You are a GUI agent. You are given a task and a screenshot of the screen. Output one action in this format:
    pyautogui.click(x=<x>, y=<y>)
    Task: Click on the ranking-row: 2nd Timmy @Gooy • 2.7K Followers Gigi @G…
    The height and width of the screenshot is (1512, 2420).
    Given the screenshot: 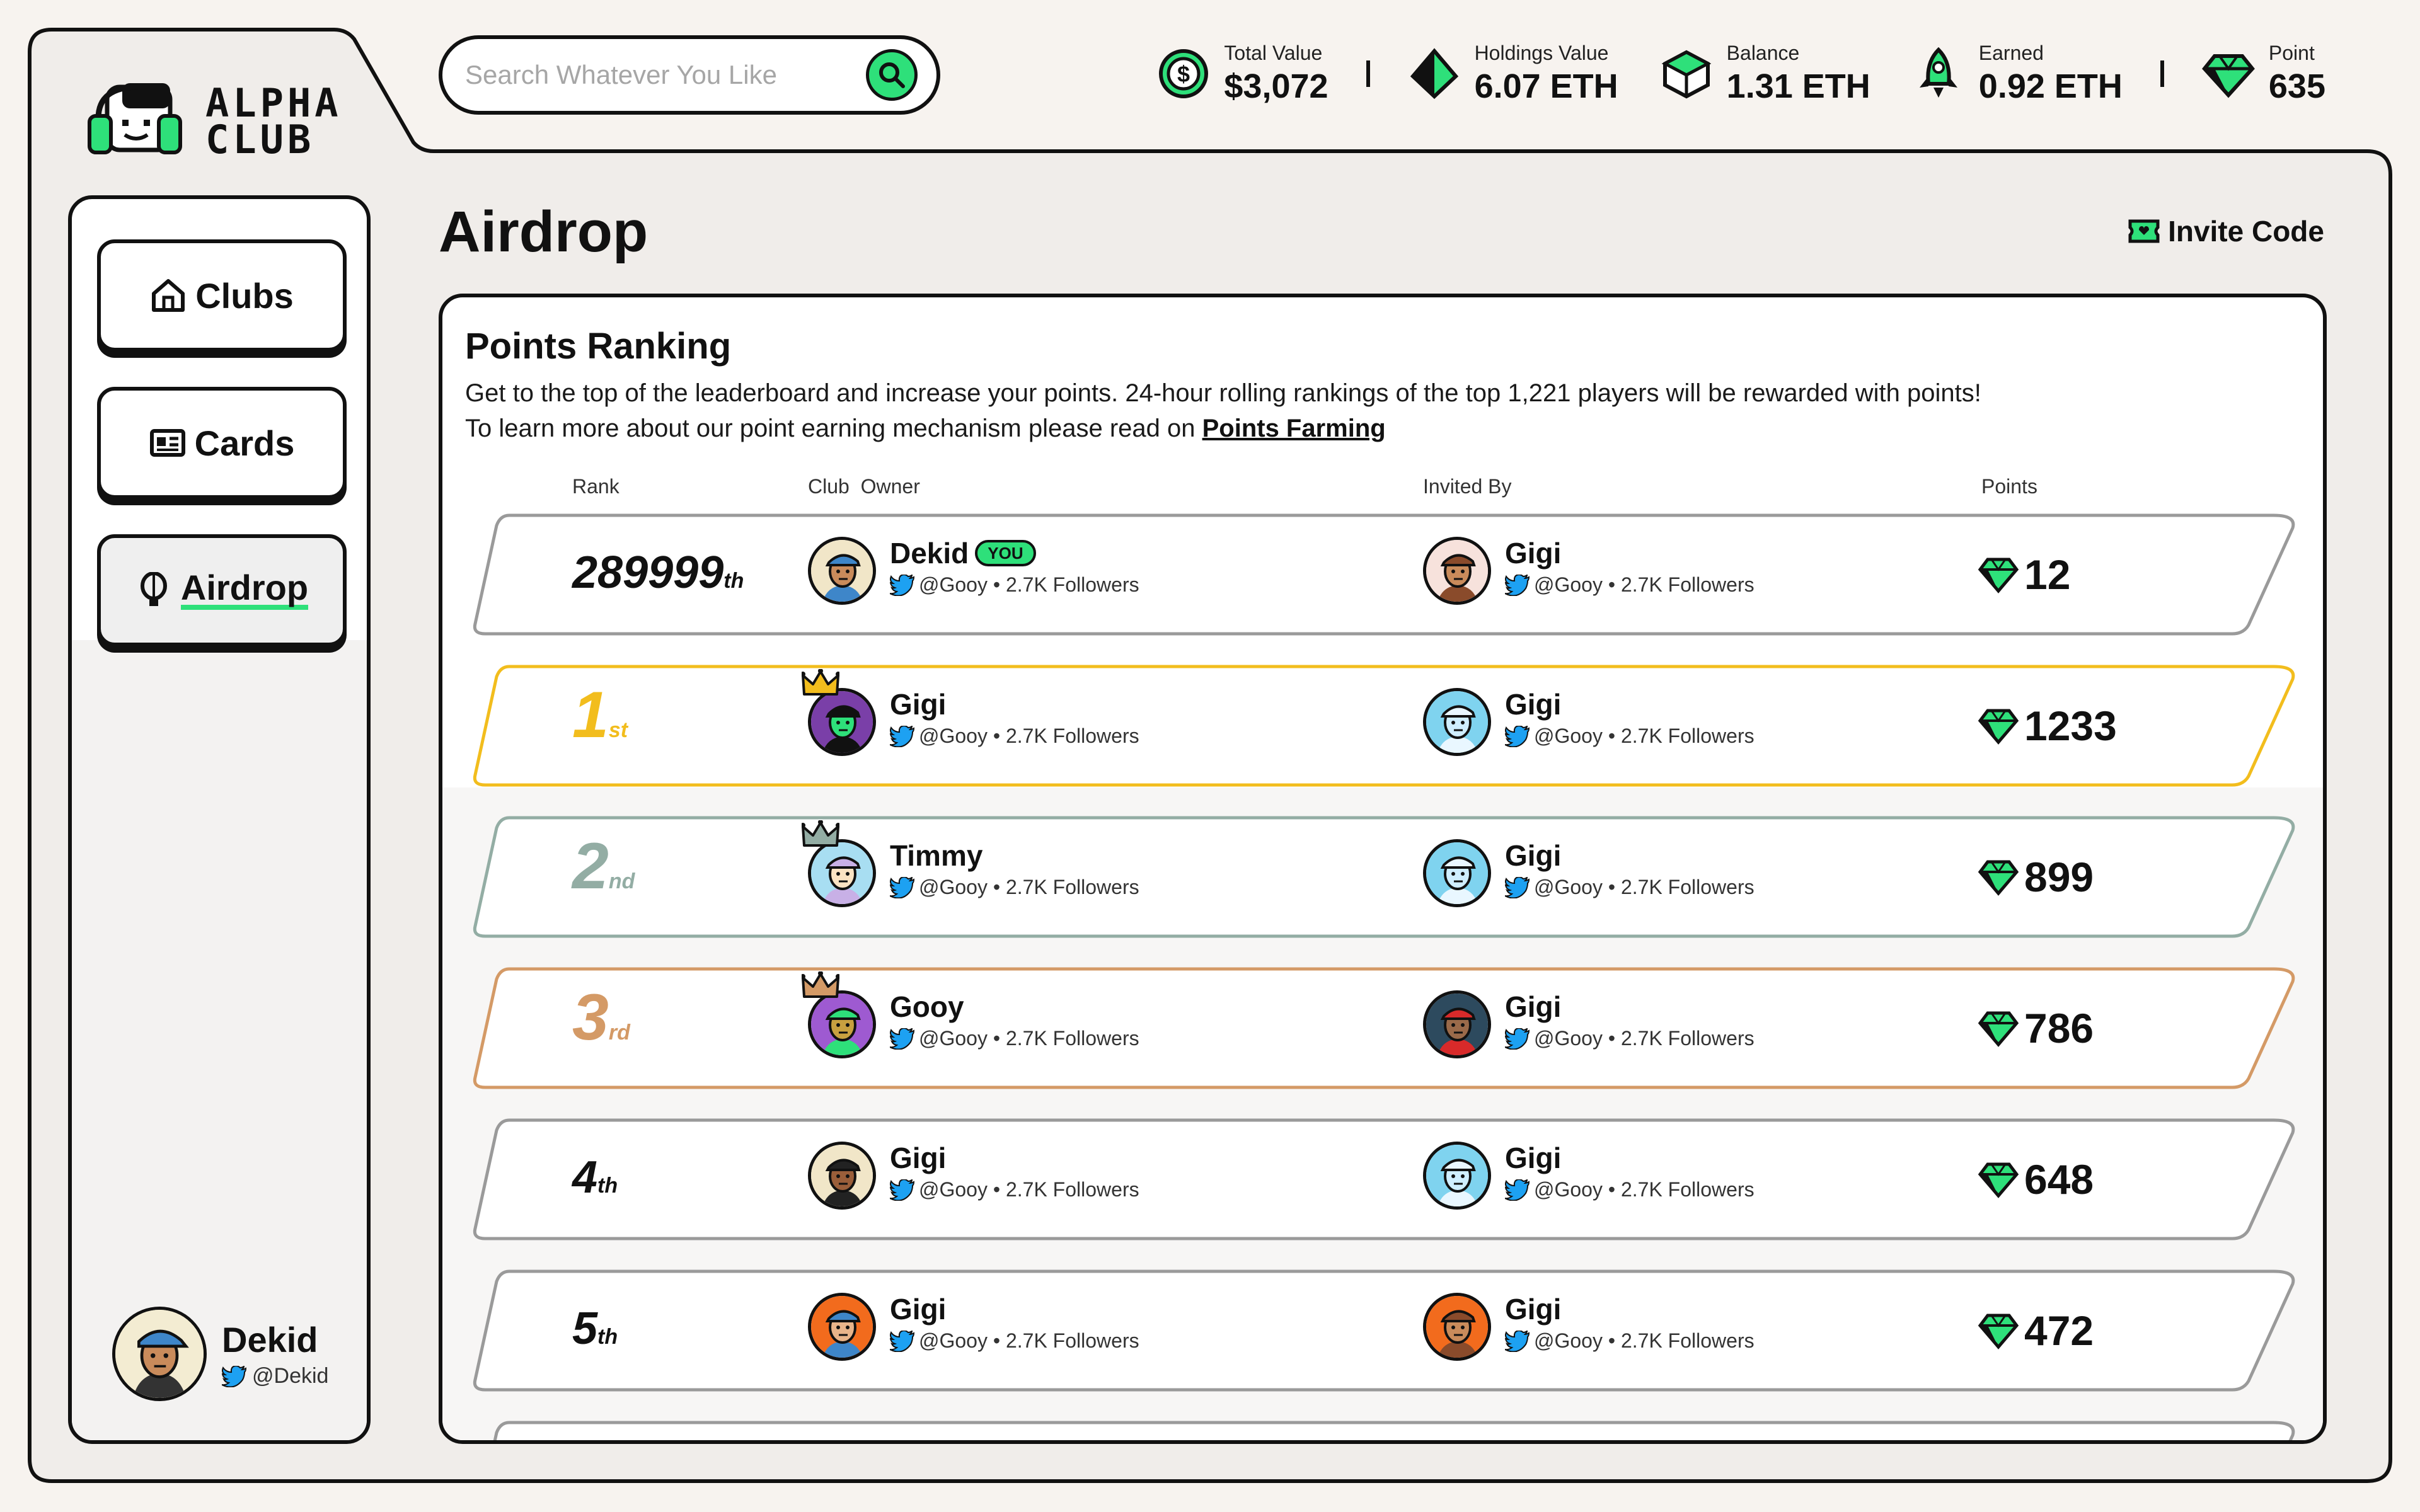 What is the action you would take?
    pyautogui.click(x=1385, y=877)
    